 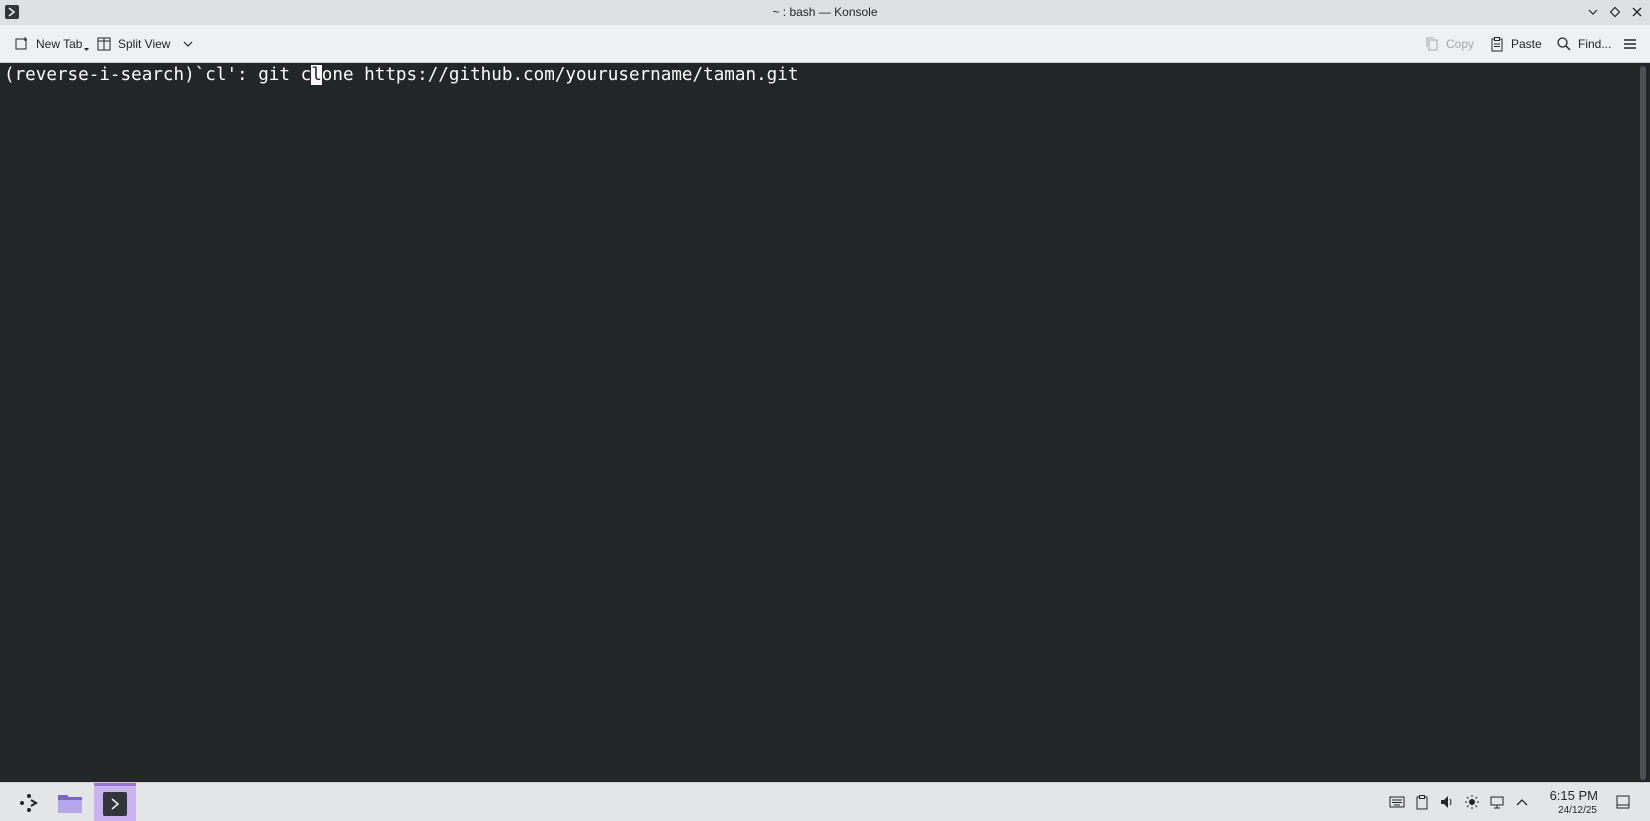 What do you see at coordinates (87, 49) in the screenshot?
I see `dropdown-indicator-icon` at bounding box center [87, 49].